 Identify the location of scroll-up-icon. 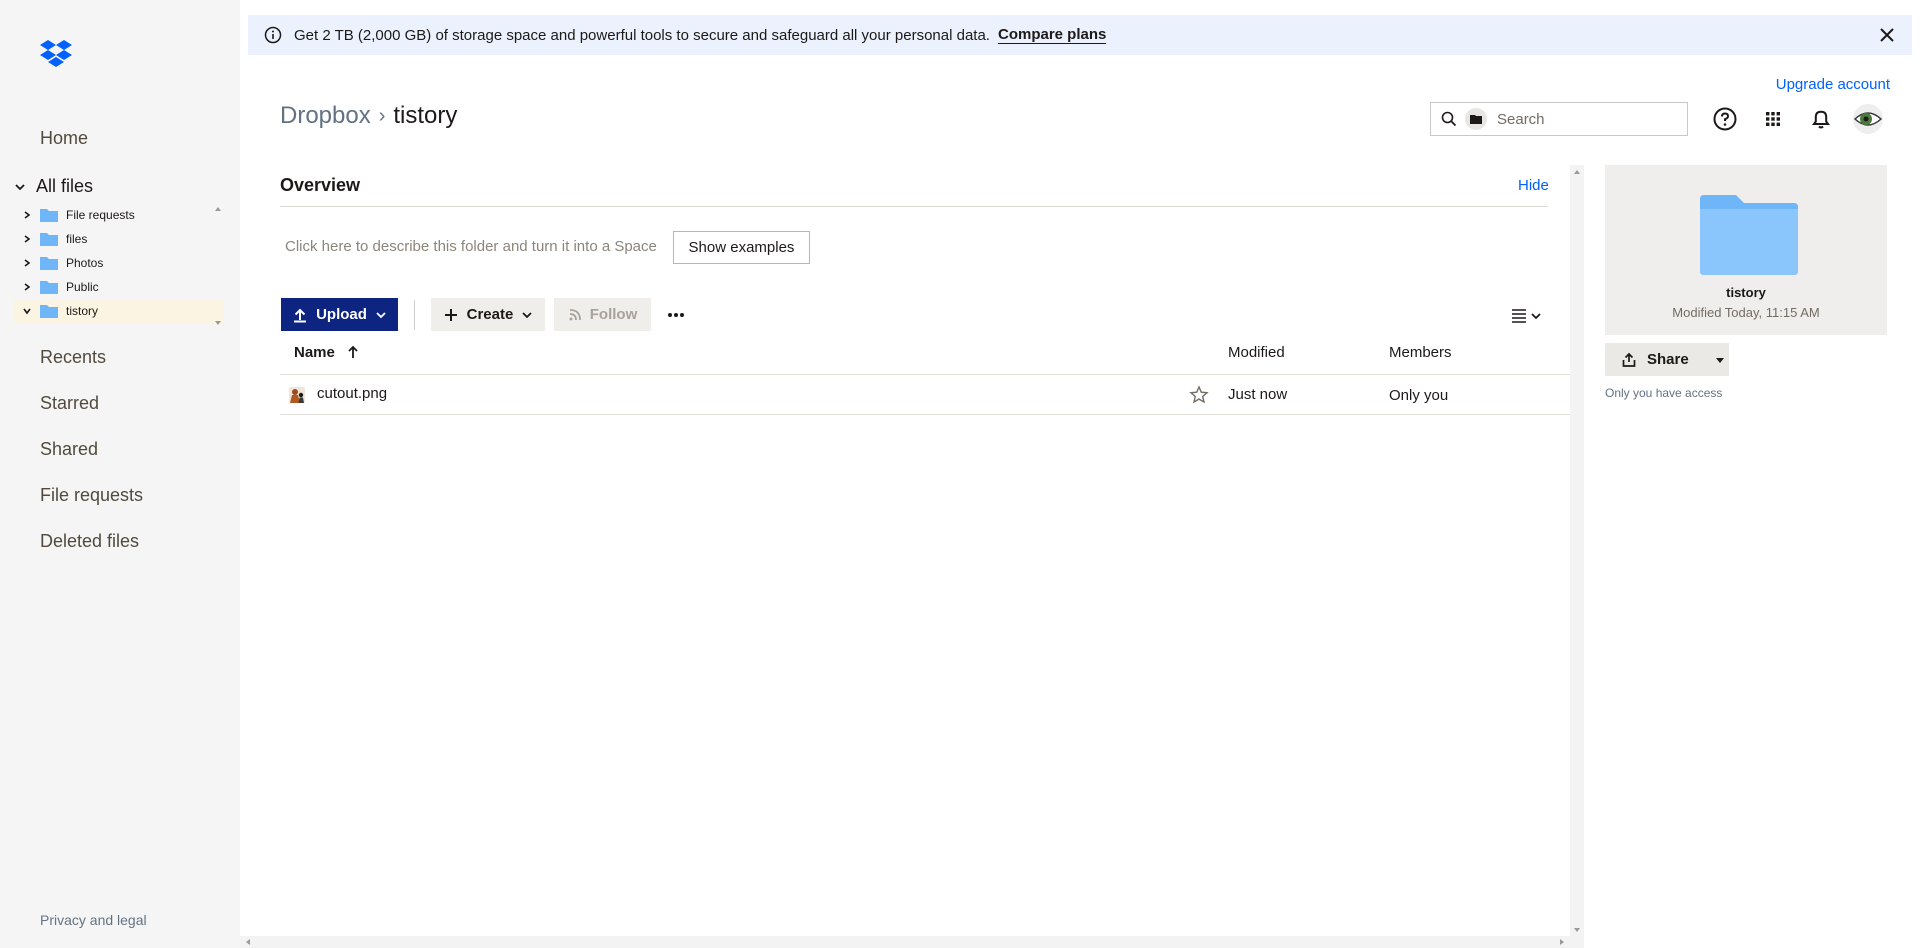
(1577, 172).